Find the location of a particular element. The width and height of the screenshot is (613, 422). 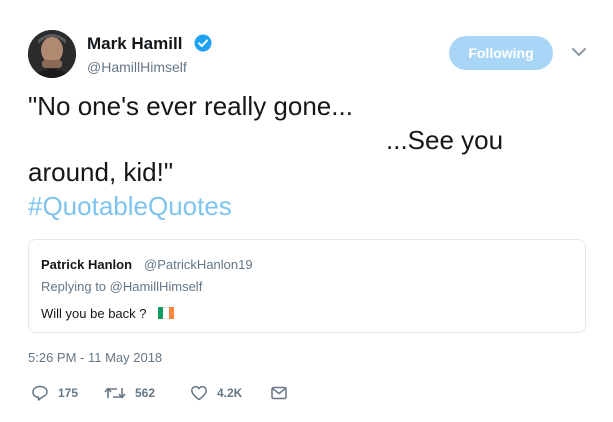

reply-count: 175 is located at coordinates (68, 393).